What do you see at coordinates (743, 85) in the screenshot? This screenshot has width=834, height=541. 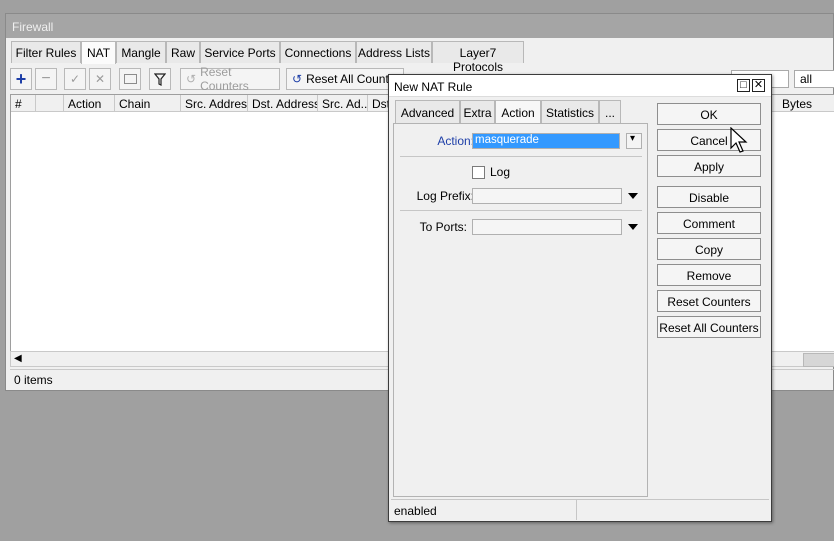 I see `maximize-icon: □` at bounding box center [743, 85].